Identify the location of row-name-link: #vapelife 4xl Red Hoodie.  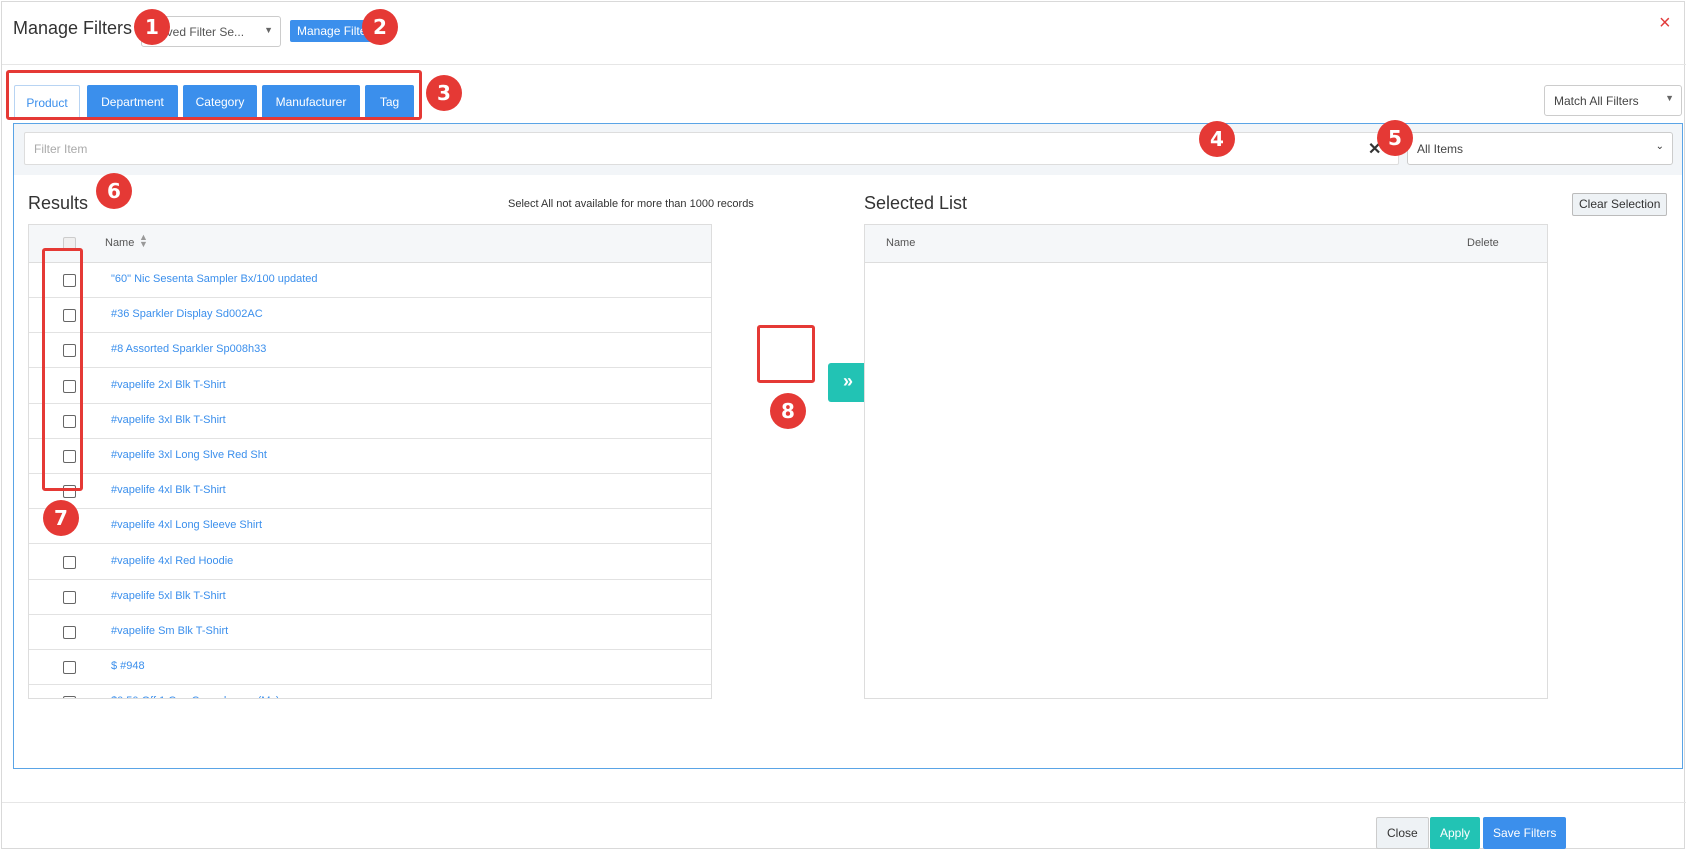
(172, 561).